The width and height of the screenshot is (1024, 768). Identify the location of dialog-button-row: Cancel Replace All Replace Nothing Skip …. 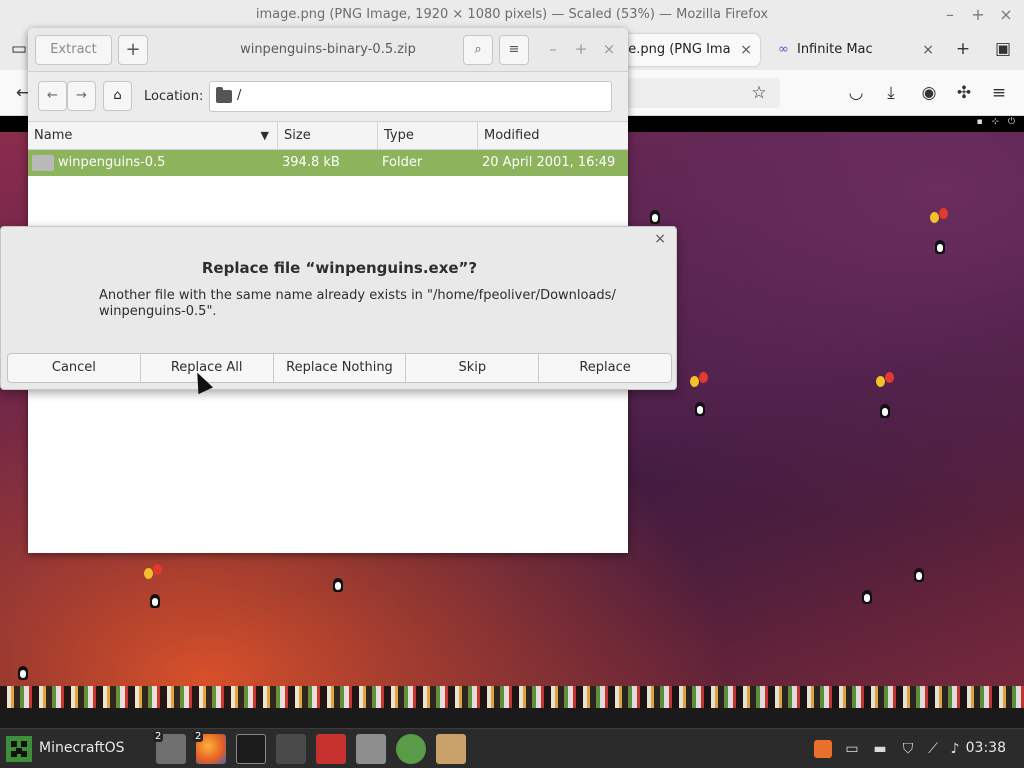
(339, 368).